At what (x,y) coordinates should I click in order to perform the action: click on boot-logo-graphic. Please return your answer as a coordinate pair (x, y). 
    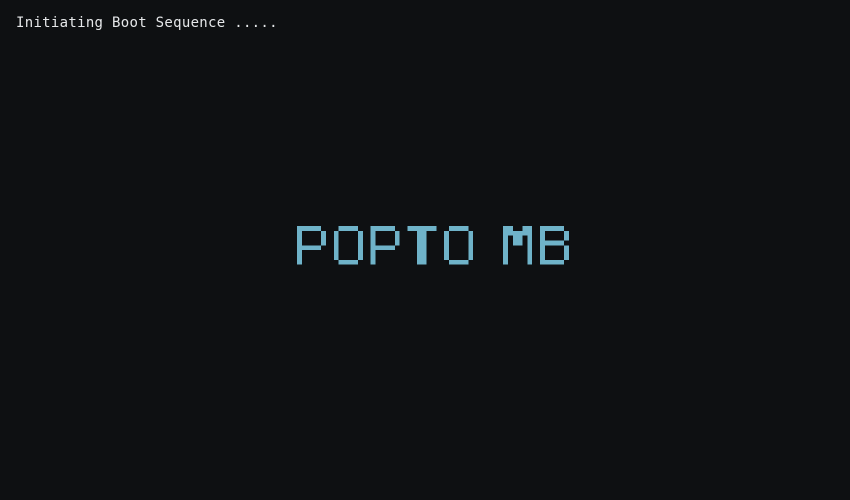
    Looking at the image, I should click on (433, 245).